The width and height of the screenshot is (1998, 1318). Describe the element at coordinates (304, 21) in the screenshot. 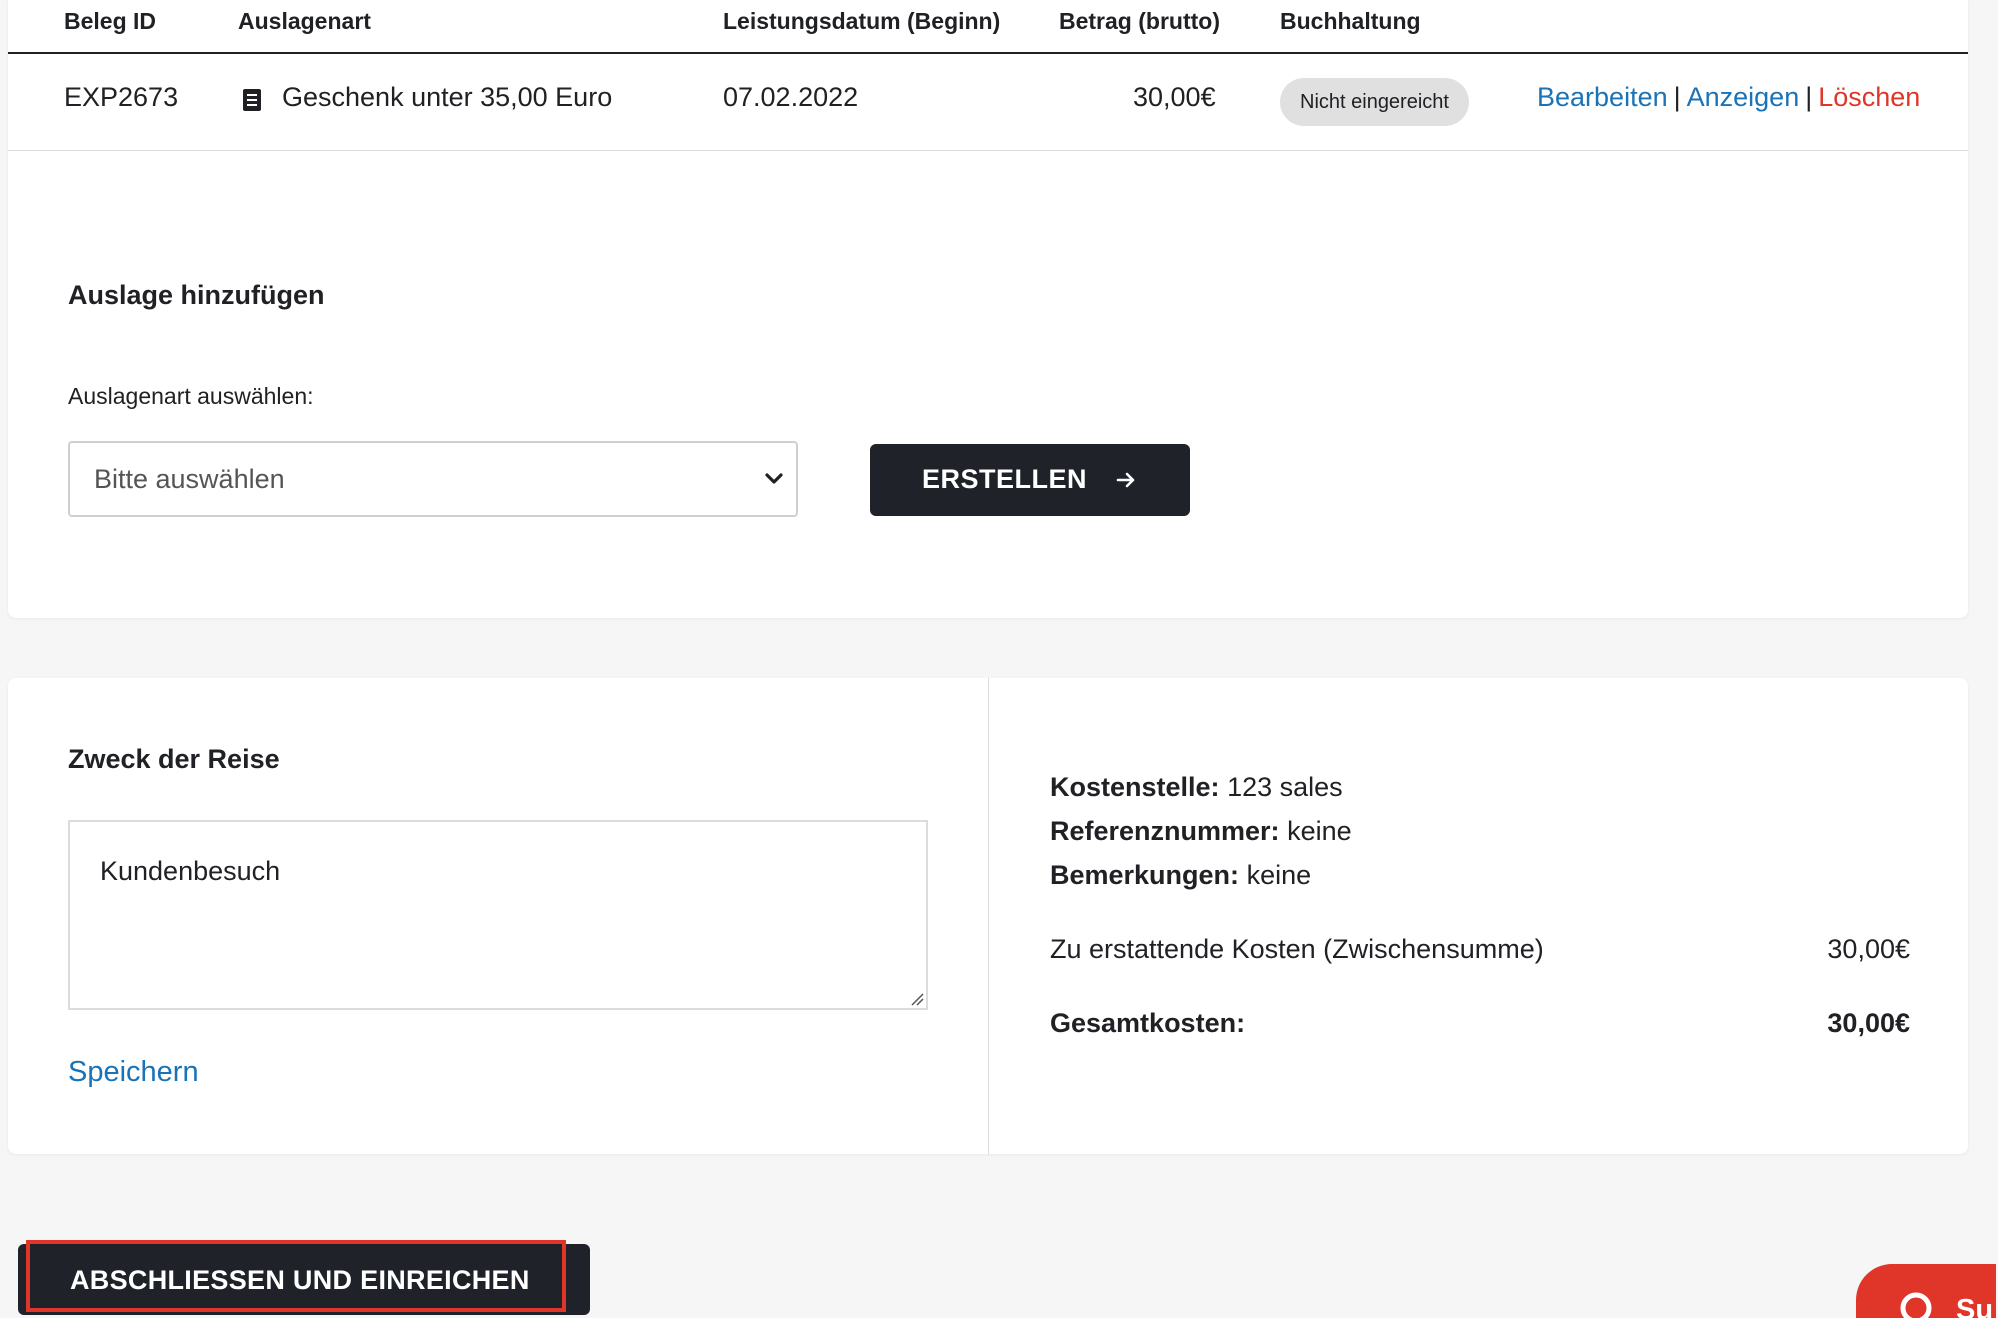

I see `column-header-auslagenart: Auslagenart` at that location.